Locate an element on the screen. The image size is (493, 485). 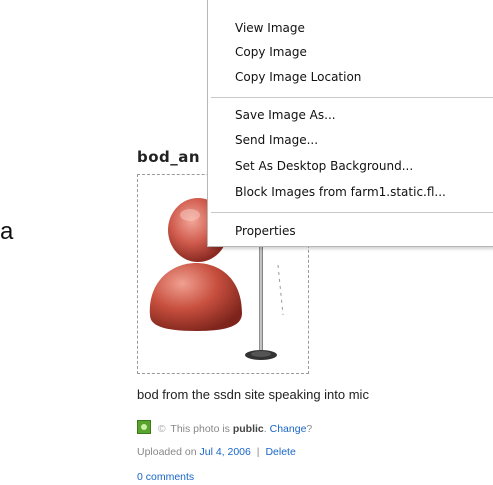
privacy-suffix: ? is located at coordinates (309, 429).